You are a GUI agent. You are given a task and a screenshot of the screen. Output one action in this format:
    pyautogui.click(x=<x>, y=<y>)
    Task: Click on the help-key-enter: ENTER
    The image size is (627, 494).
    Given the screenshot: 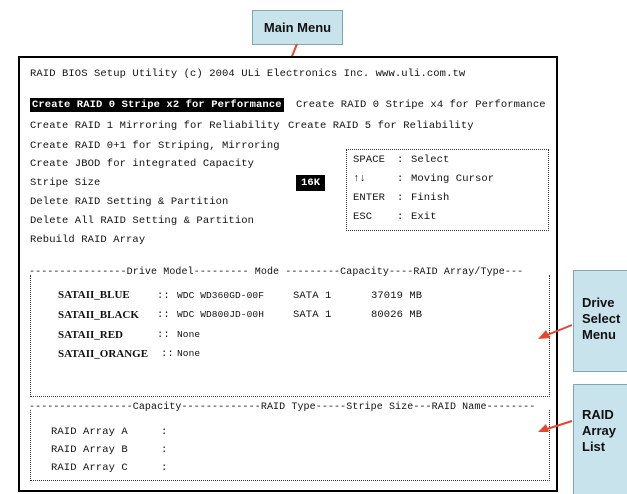 What is the action you would take?
    pyautogui.click(x=369, y=198)
    